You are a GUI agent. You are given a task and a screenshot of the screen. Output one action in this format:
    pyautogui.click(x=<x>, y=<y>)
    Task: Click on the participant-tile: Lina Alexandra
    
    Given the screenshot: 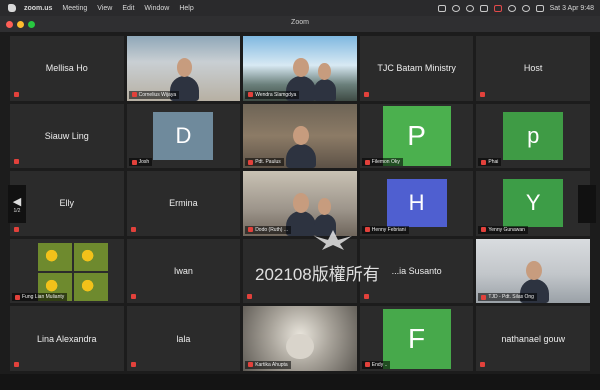 What is the action you would take?
    pyautogui.click(x=67, y=338)
    